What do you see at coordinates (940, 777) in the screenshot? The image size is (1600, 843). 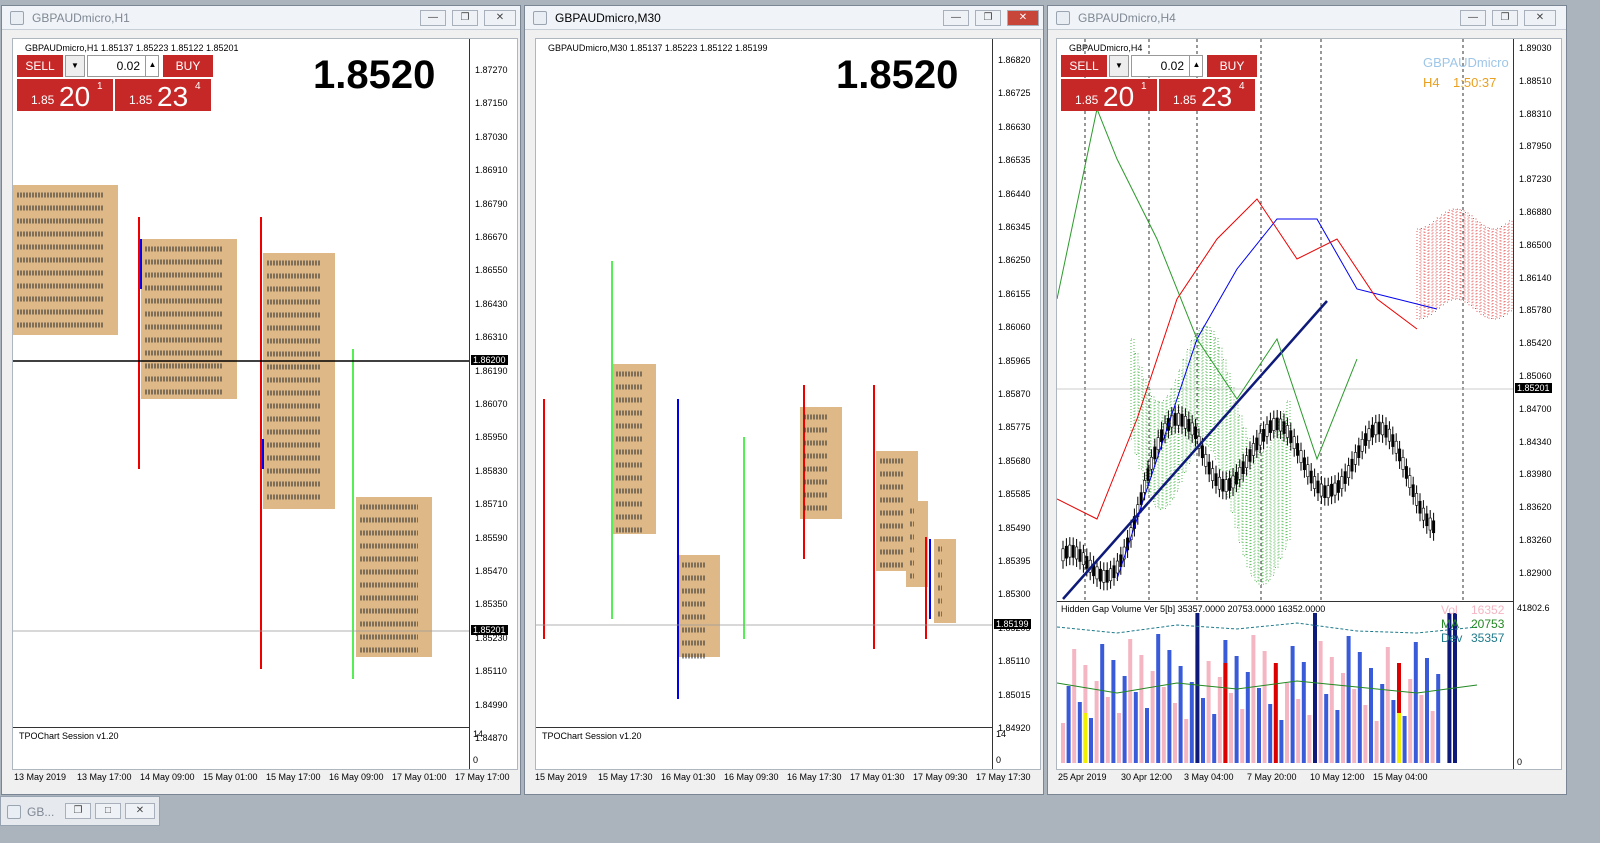 I see `x-tick: 17 May 09:30` at bounding box center [940, 777].